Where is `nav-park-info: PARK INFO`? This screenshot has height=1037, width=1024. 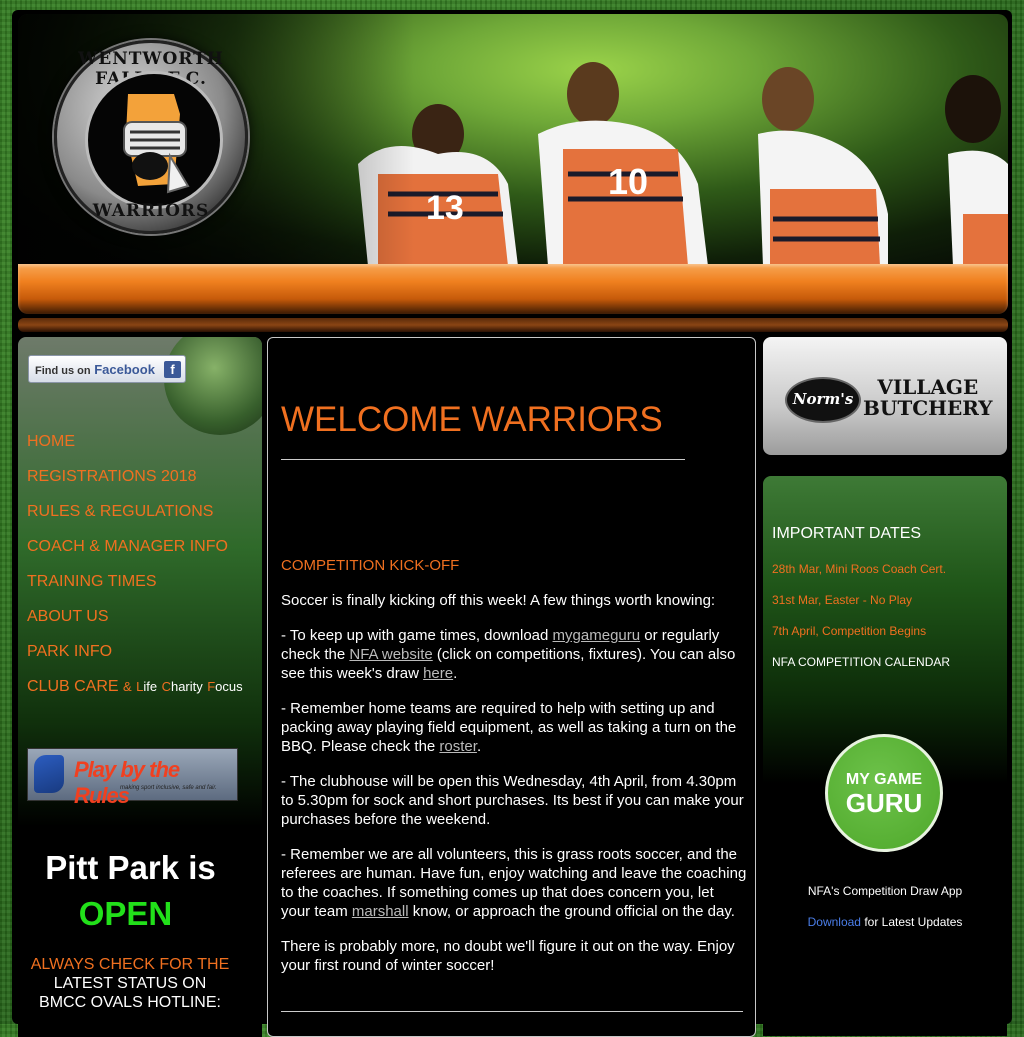 nav-park-info: PARK INFO is located at coordinates (135, 658).